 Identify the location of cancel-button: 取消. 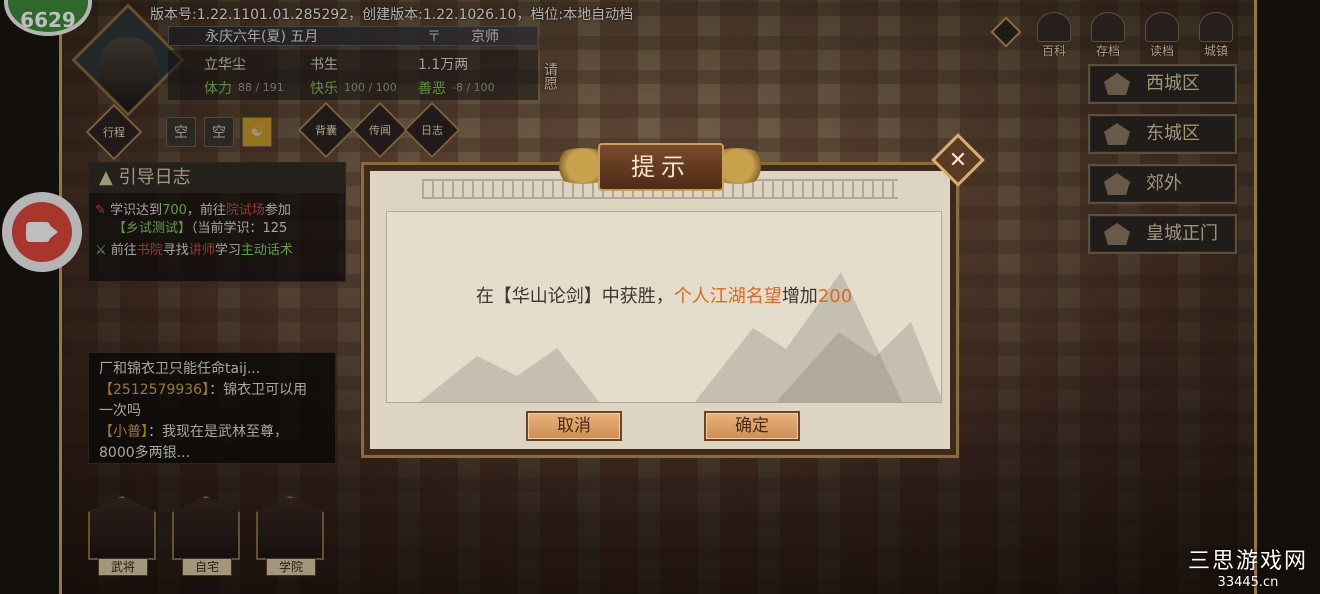
(574, 426).